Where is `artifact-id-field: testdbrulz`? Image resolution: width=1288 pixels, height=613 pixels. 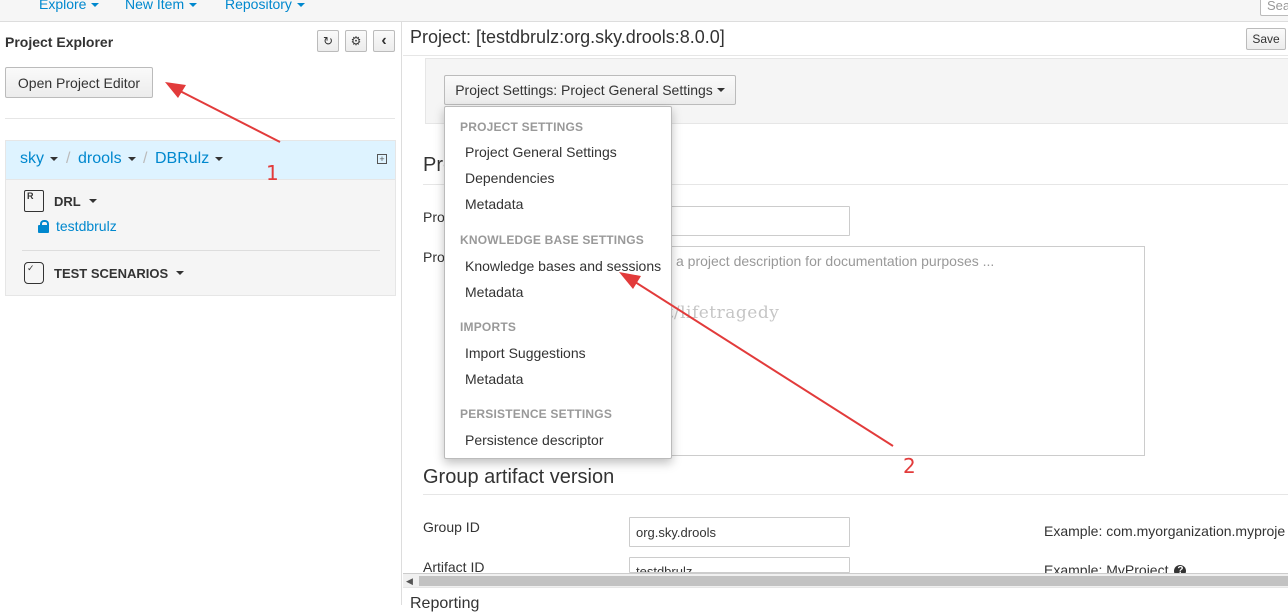 artifact-id-field: testdbrulz is located at coordinates (739, 565).